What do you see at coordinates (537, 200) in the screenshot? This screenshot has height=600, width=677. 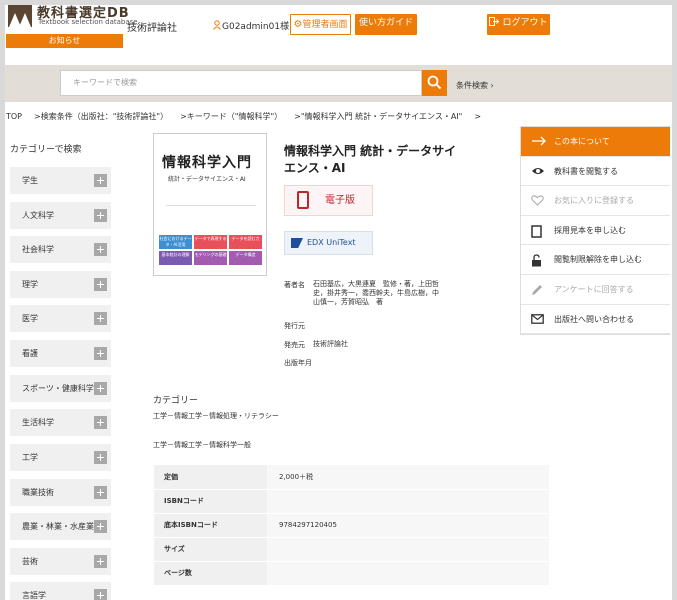 I see `heart-icon` at bounding box center [537, 200].